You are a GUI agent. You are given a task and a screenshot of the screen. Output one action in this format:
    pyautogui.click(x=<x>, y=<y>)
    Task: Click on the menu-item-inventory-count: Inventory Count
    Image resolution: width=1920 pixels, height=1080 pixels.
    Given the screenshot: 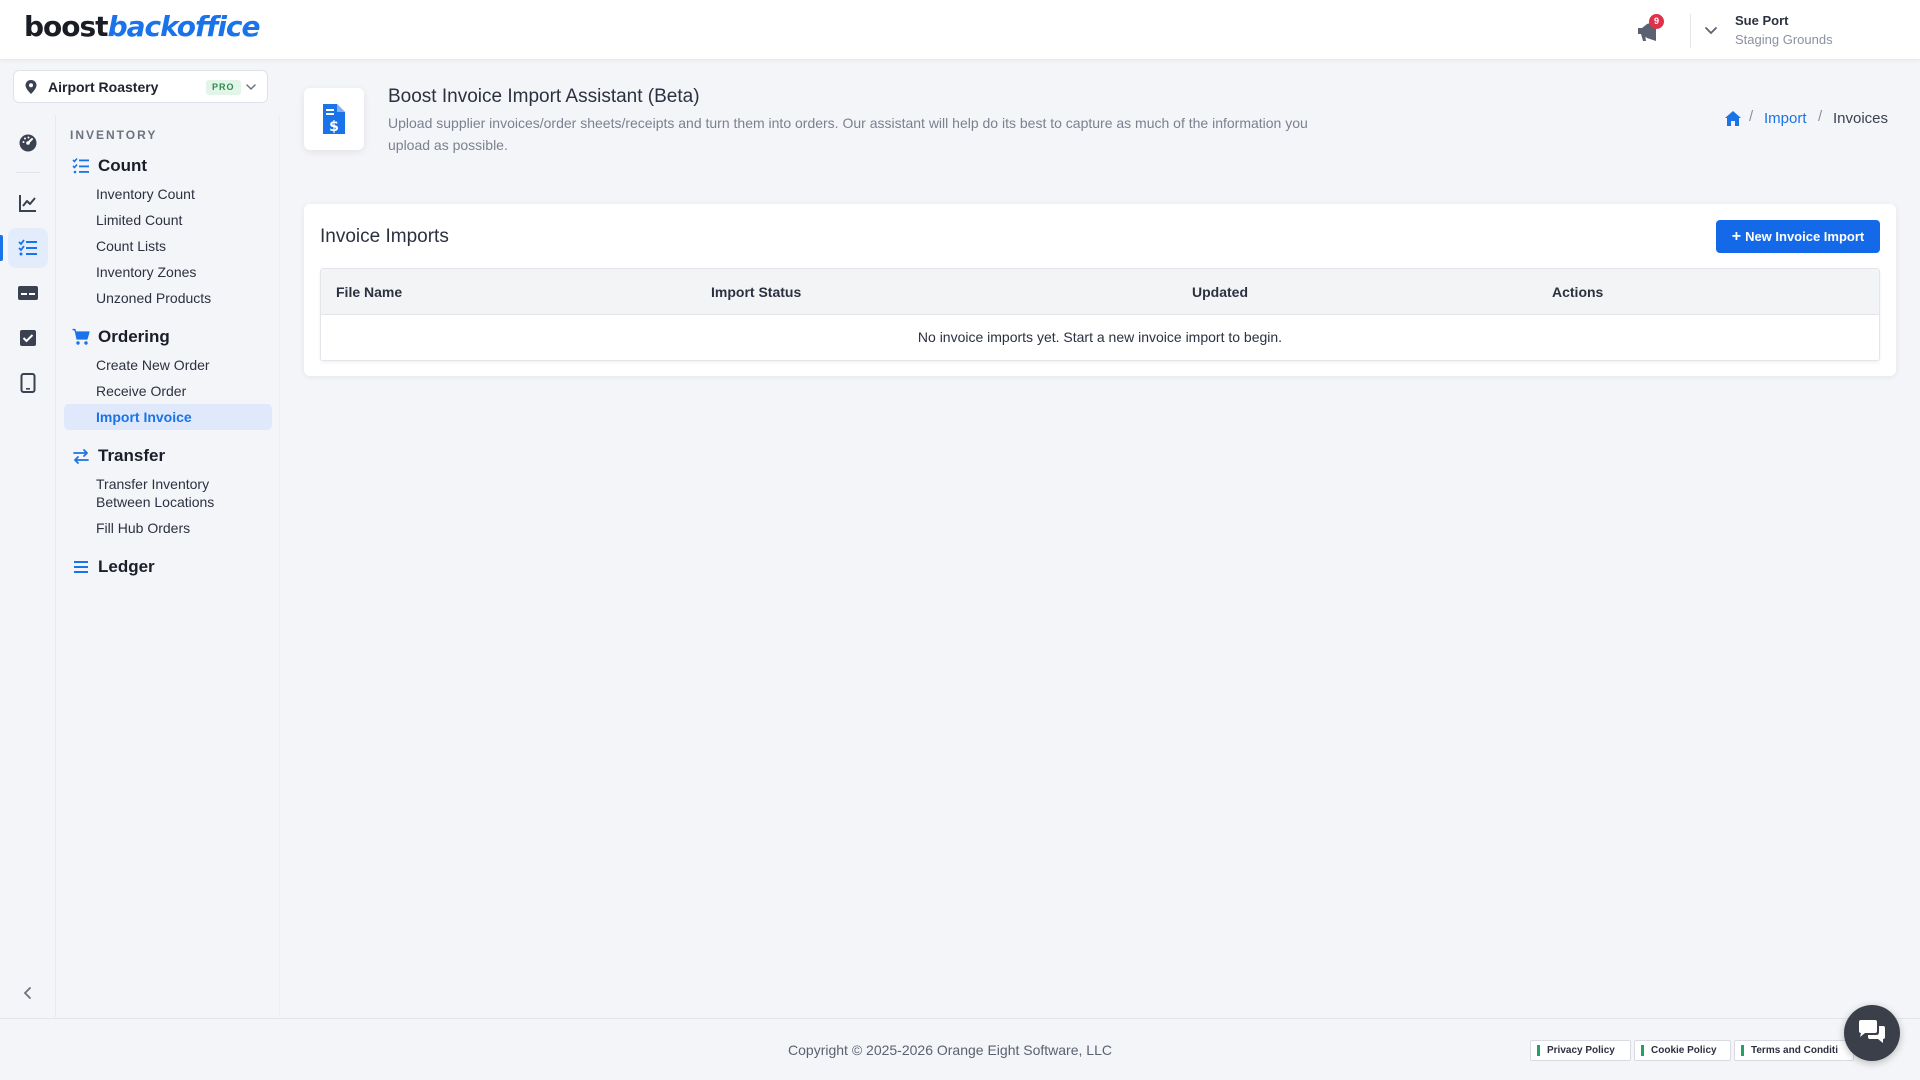 What is the action you would take?
    pyautogui.click(x=145, y=194)
    